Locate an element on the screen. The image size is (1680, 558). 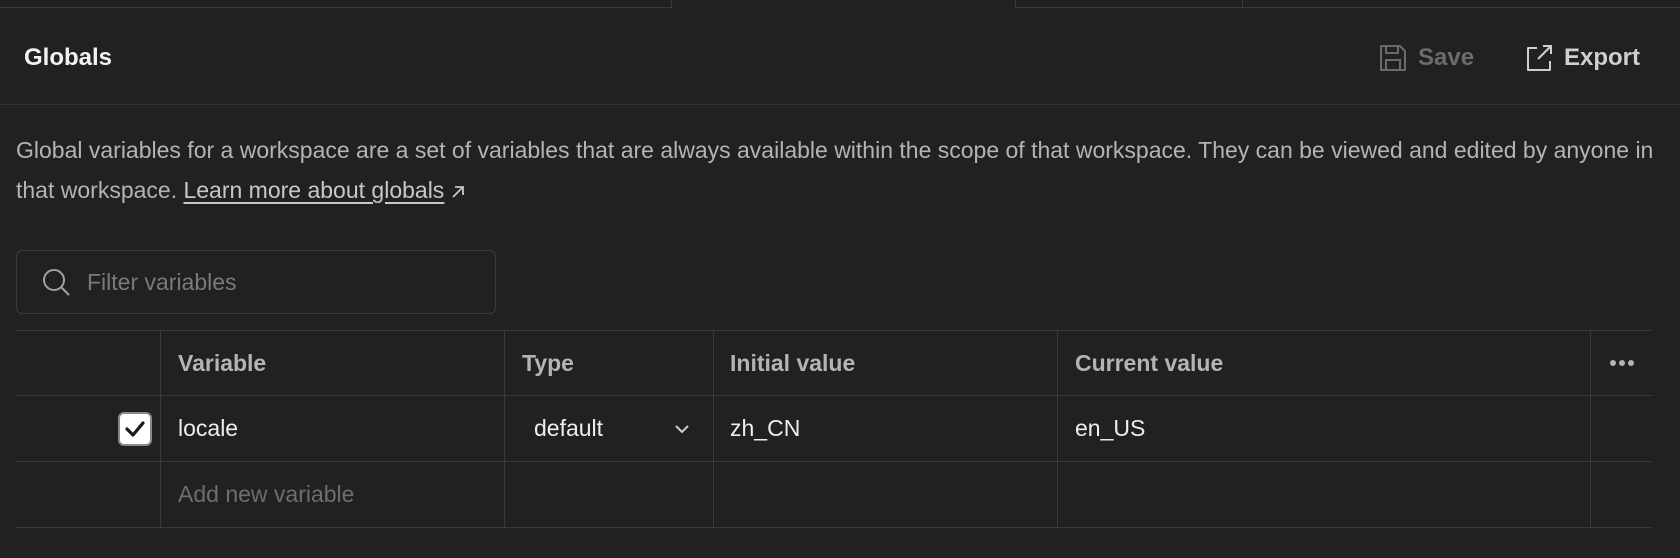
add-row-checkbox-cell is located at coordinates (88, 494).